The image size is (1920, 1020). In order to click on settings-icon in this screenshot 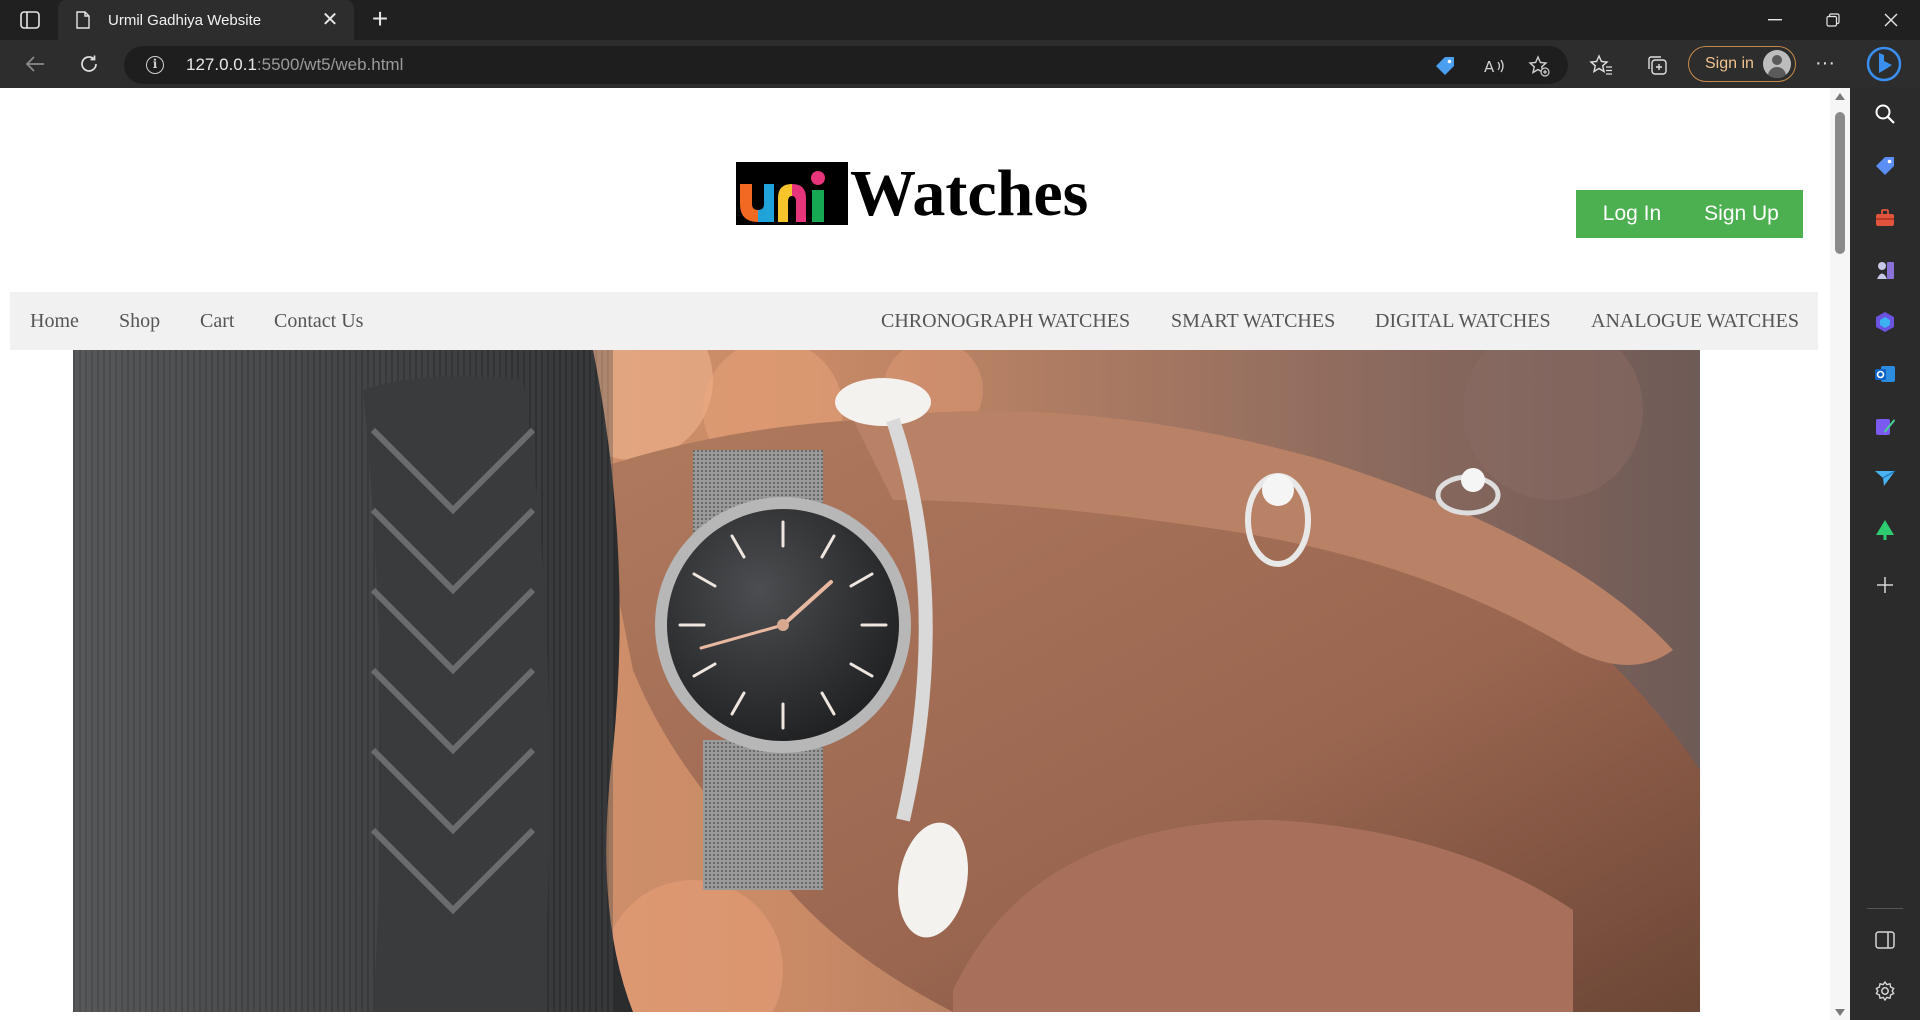, I will do `click(1885, 991)`.